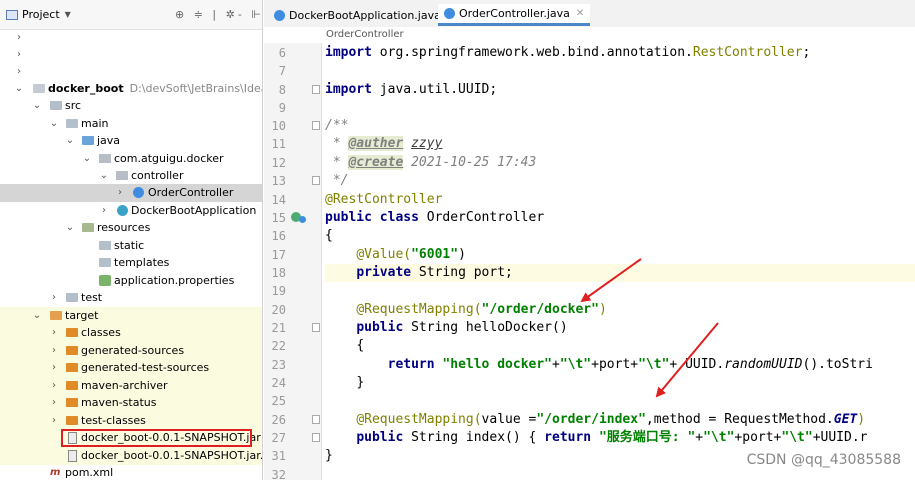  What do you see at coordinates (278, 200) in the screenshot?
I see `line-number: 14` at bounding box center [278, 200].